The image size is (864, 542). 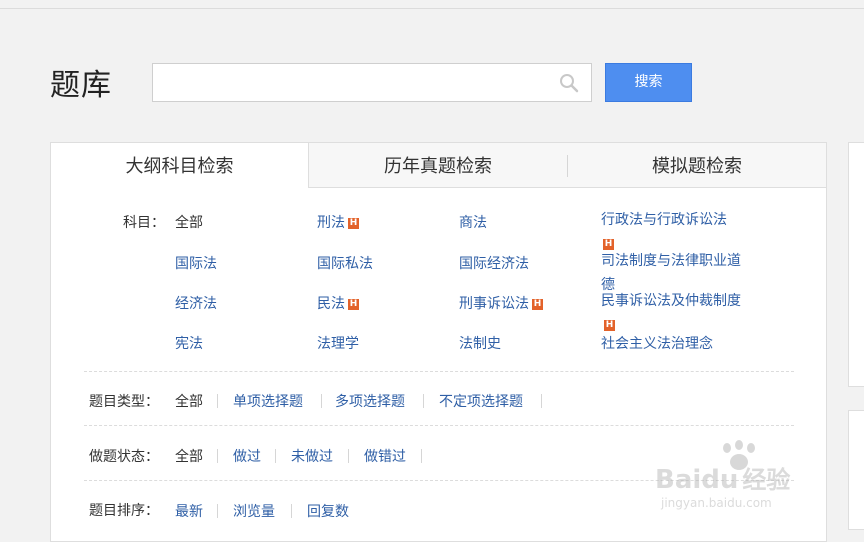 I want to click on search-box, so click(x=372, y=82).